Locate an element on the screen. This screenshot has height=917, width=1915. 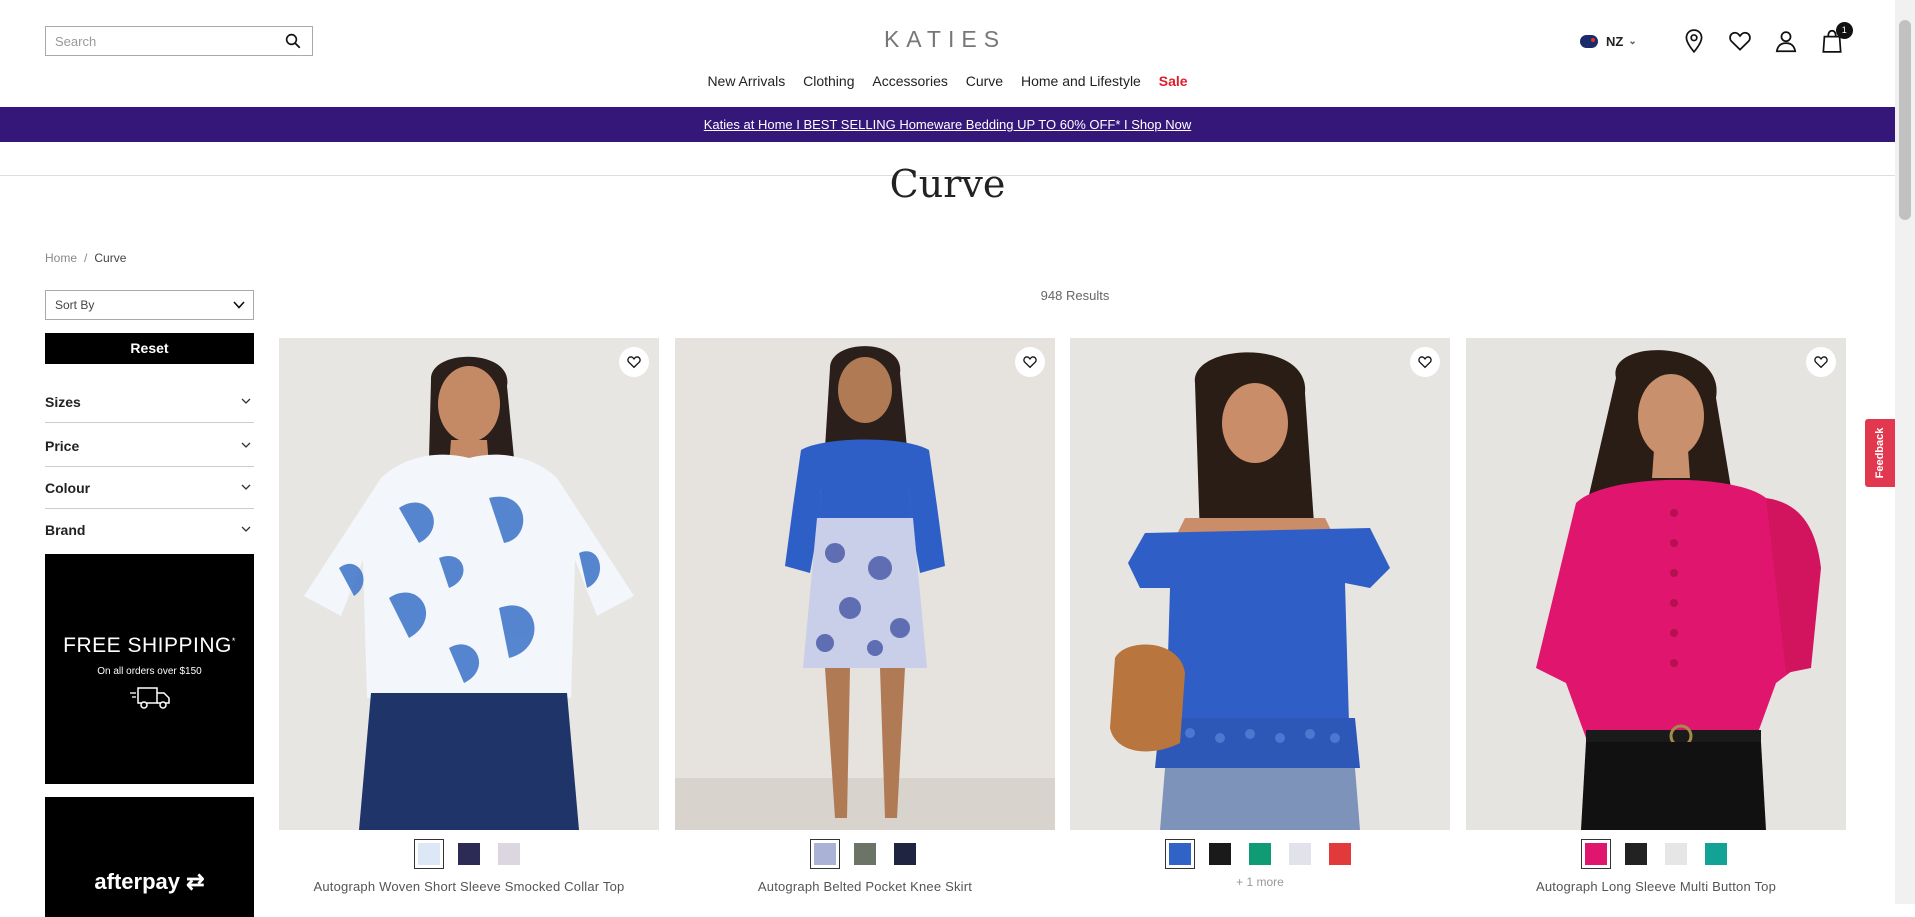
breadcrumb-home: Home is located at coordinates (61, 258).